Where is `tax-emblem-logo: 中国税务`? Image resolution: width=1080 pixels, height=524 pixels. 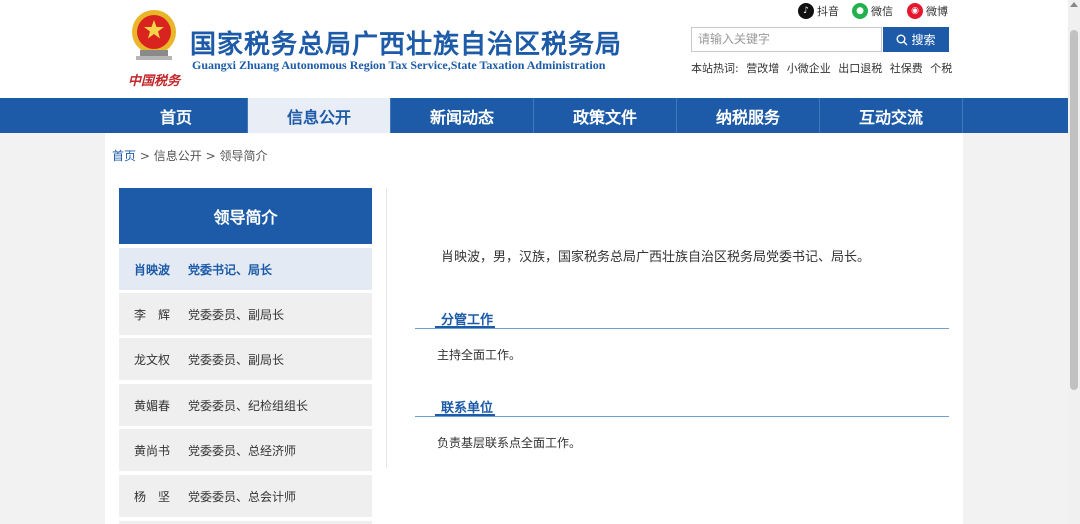
tax-emblem-logo: 中国税务 is located at coordinates (154, 48).